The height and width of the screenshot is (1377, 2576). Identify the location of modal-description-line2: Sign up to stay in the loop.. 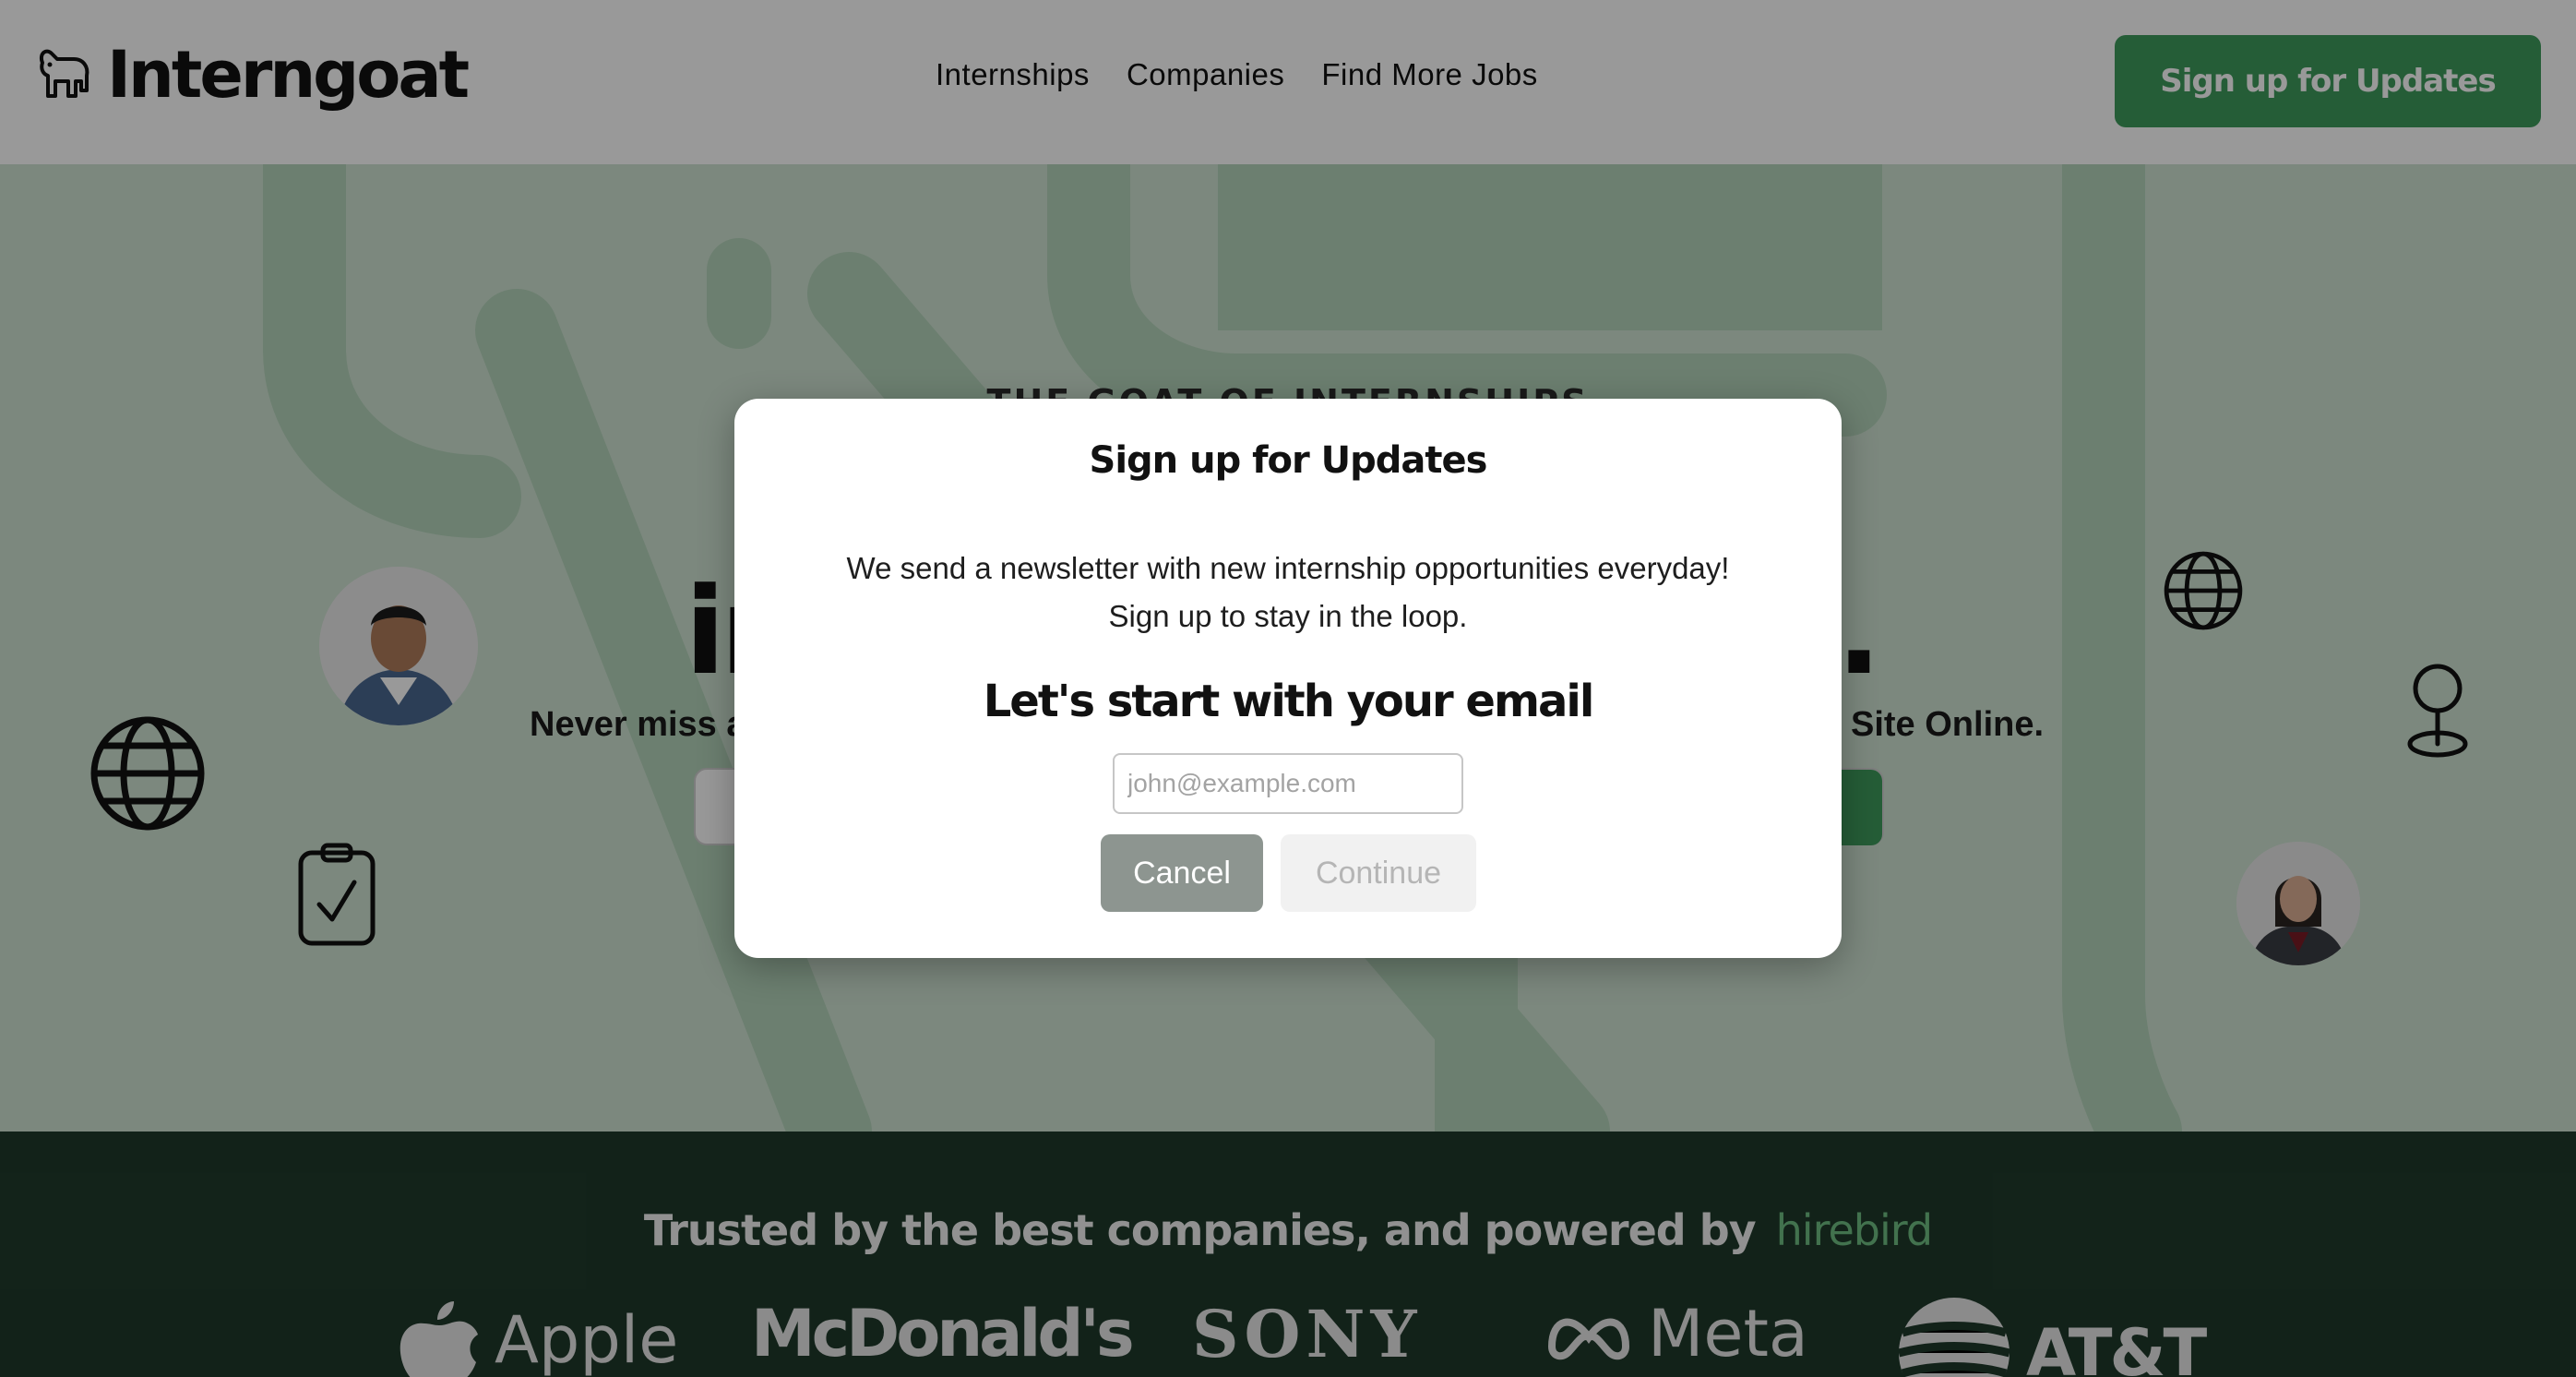
(1288, 616).